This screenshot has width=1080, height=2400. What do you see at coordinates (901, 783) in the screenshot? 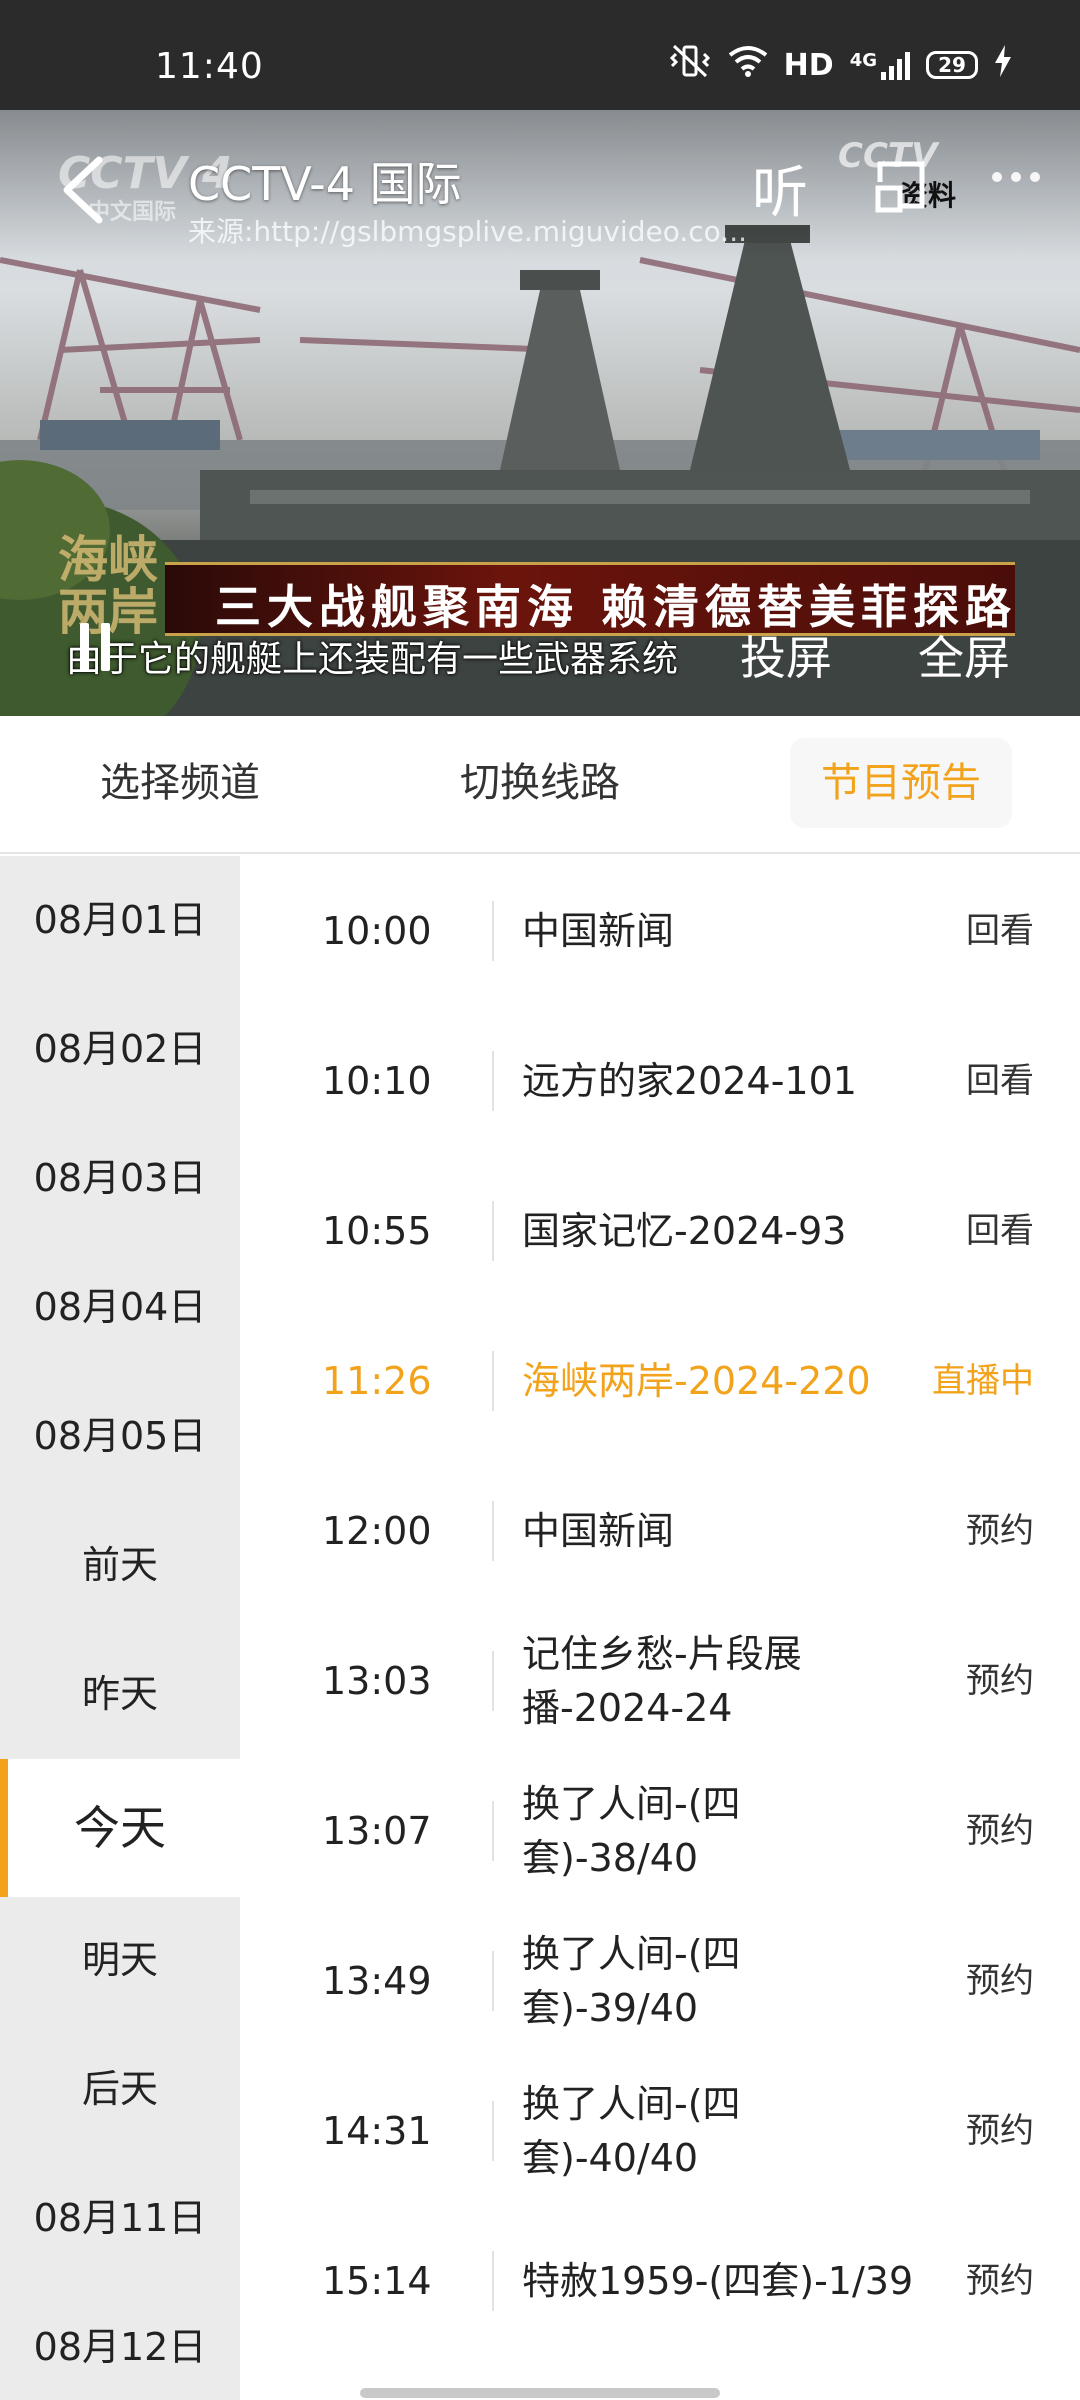
I see `tab-program-schedule: 节目预告` at bounding box center [901, 783].